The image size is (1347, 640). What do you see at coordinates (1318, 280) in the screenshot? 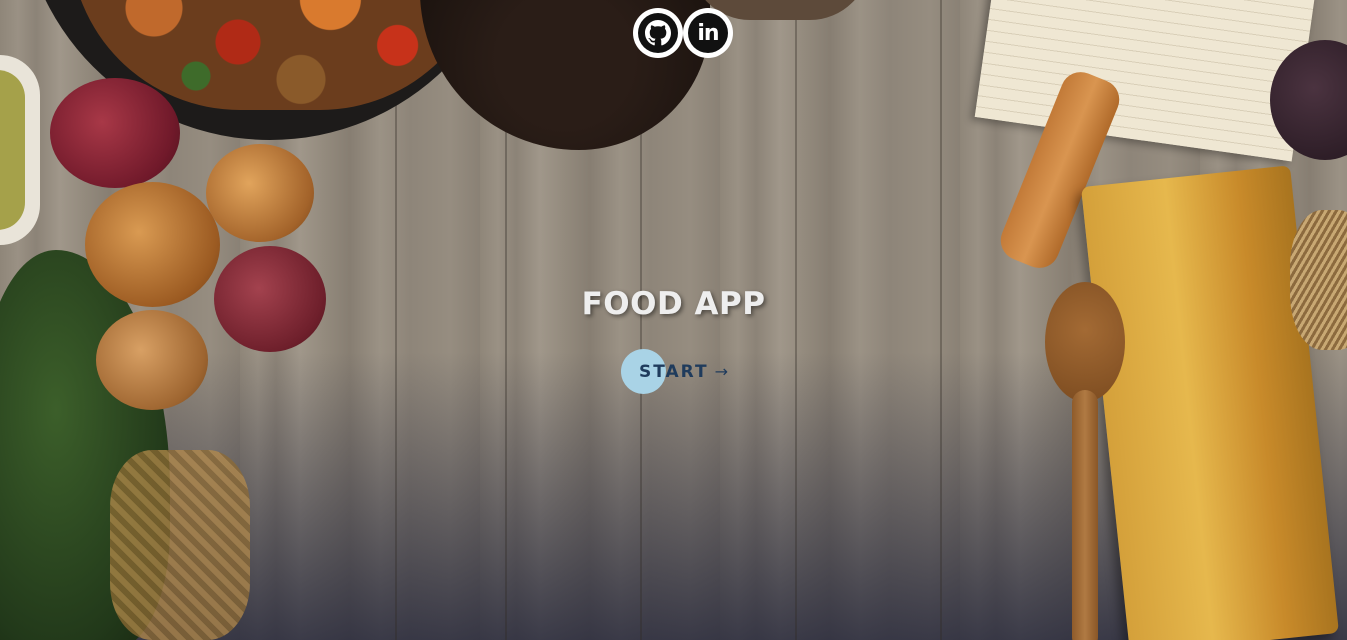
I see `whisk-image` at bounding box center [1318, 280].